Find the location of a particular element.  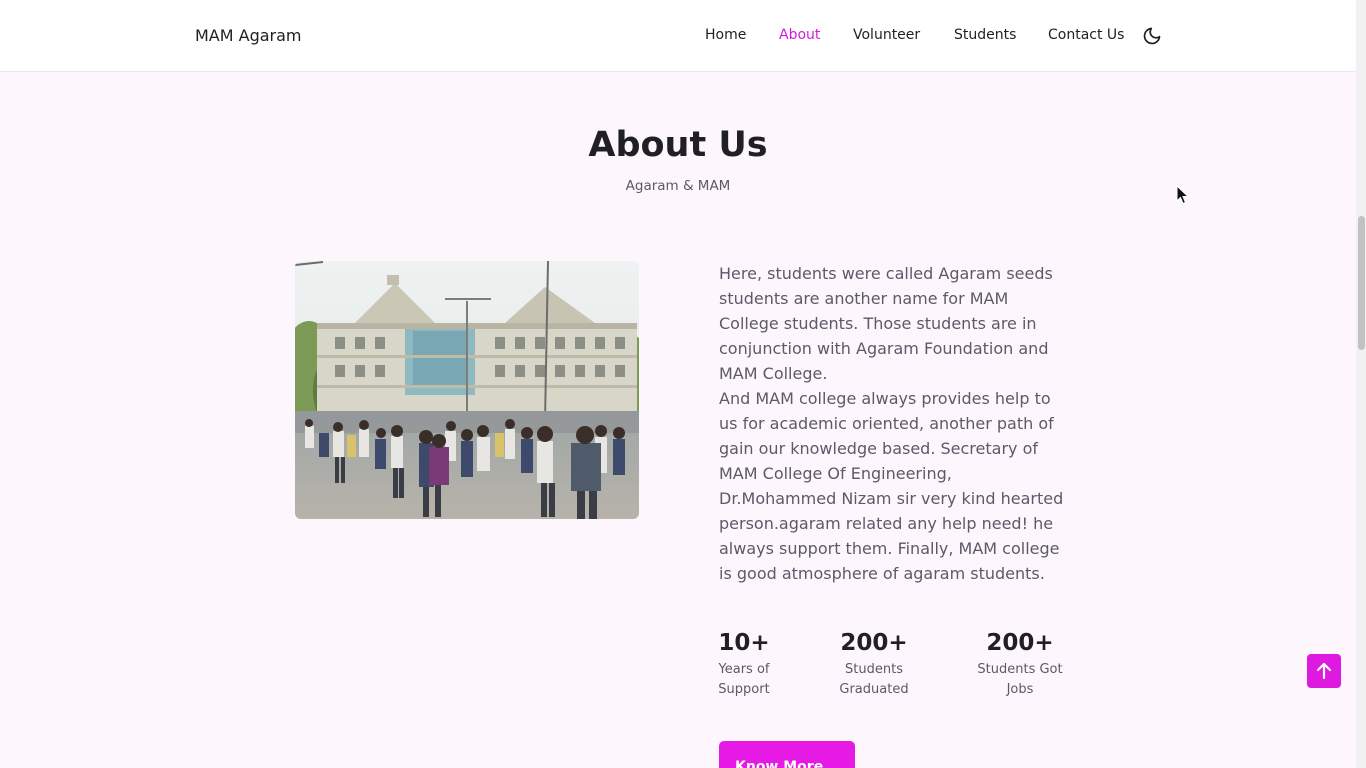

nav-students-link: Students is located at coordinates (985, 35).